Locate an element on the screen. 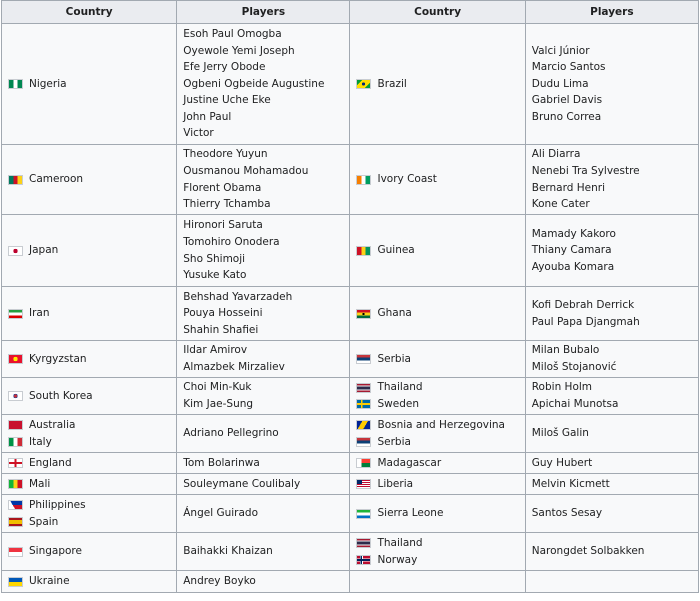  country-entry: England is located at coordinates (89, 463).